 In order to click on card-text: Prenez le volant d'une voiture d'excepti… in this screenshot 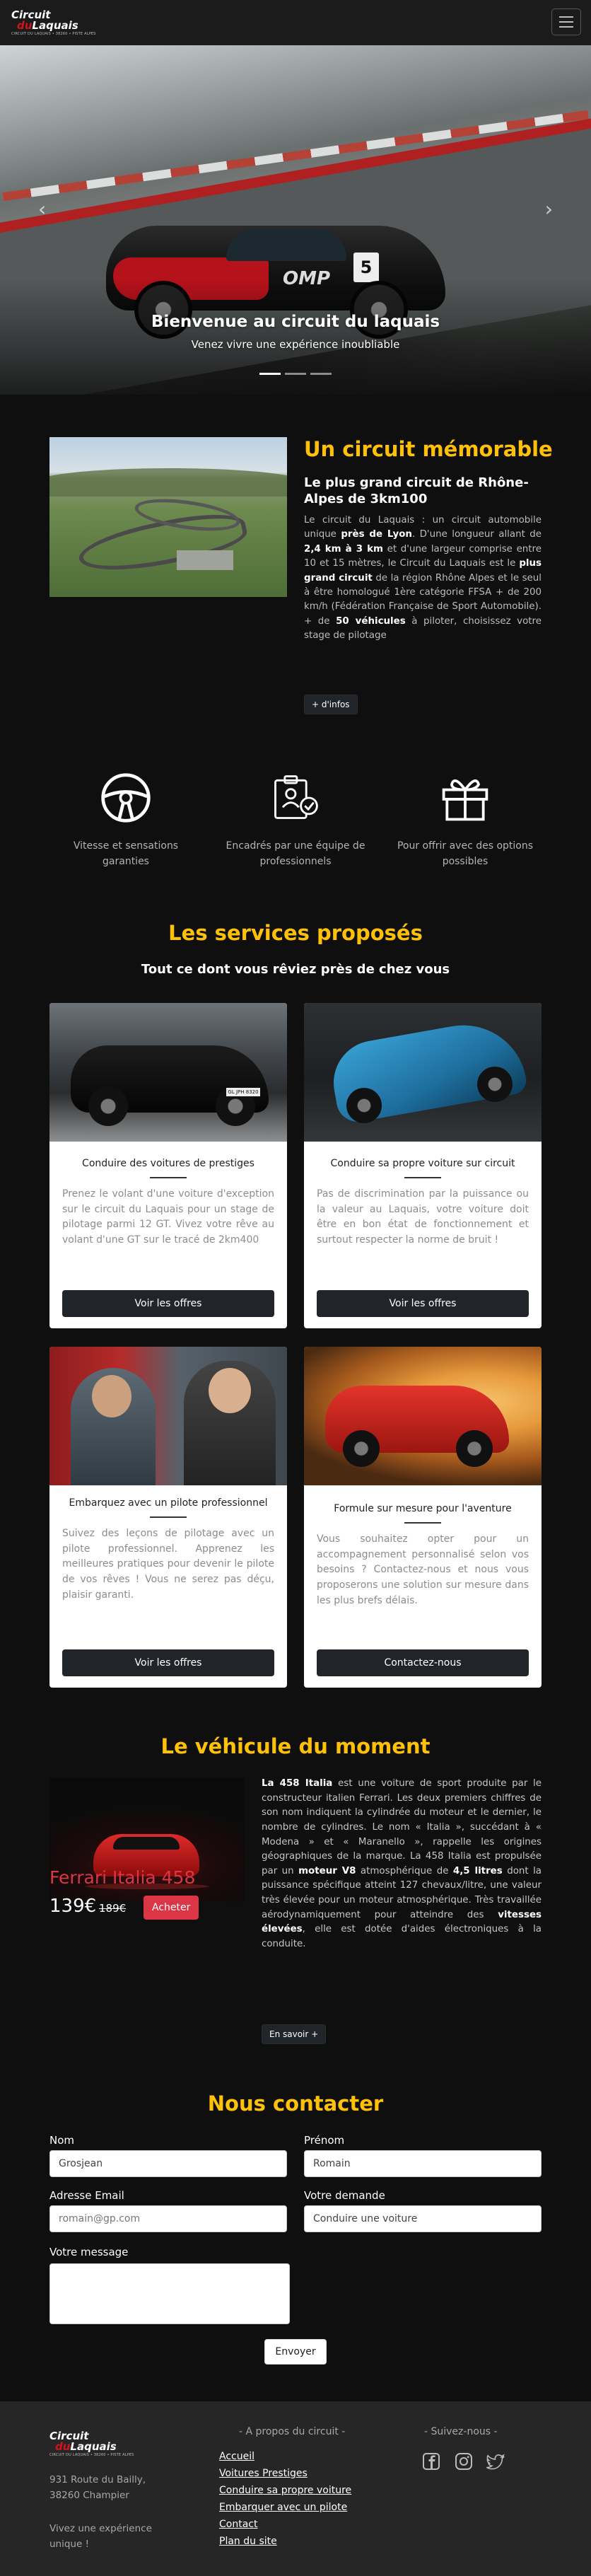, I will do `click(168, 1217)`.